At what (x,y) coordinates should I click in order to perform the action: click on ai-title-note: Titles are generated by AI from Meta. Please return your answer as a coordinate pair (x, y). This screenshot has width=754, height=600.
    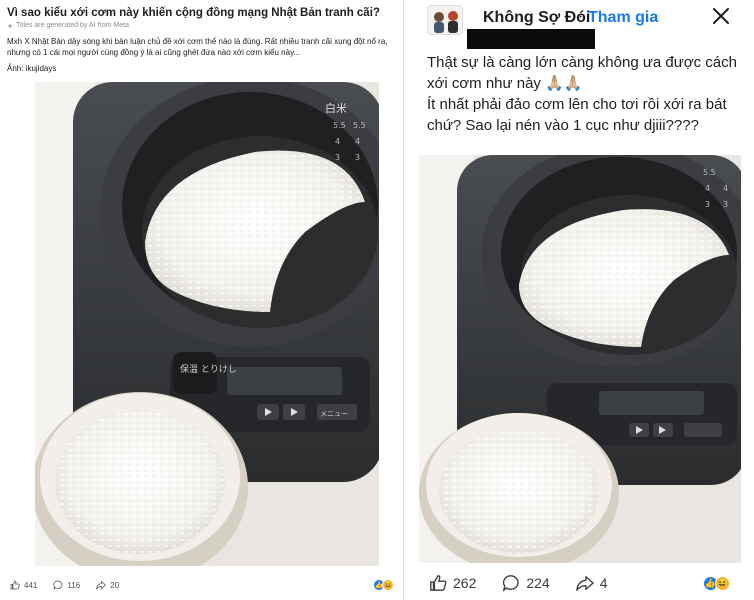
    Looking at the image, I should click on (68, 25).